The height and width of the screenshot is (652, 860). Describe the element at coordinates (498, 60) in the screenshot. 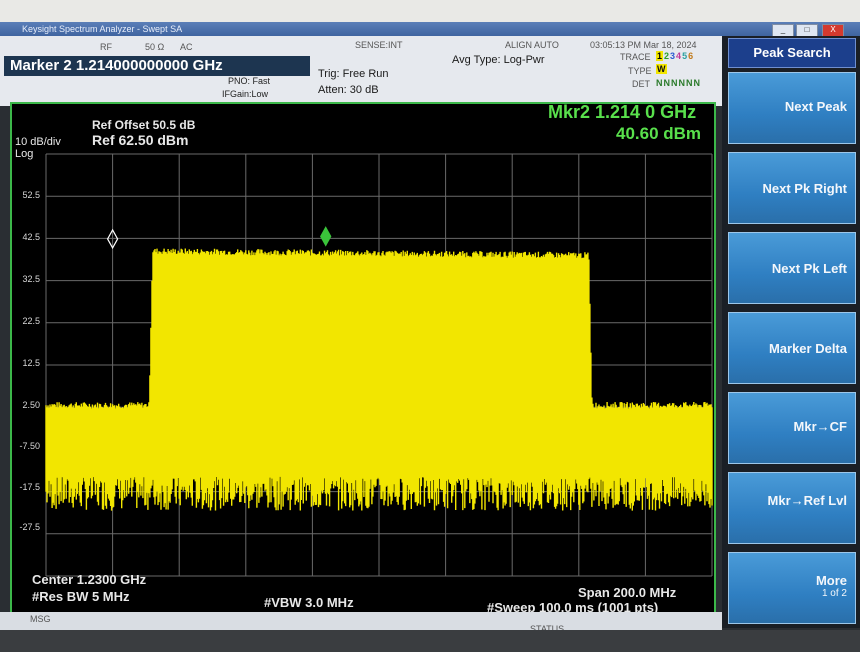

I see `avg-type-label: Avg Type: Log-Pwr` at that location.